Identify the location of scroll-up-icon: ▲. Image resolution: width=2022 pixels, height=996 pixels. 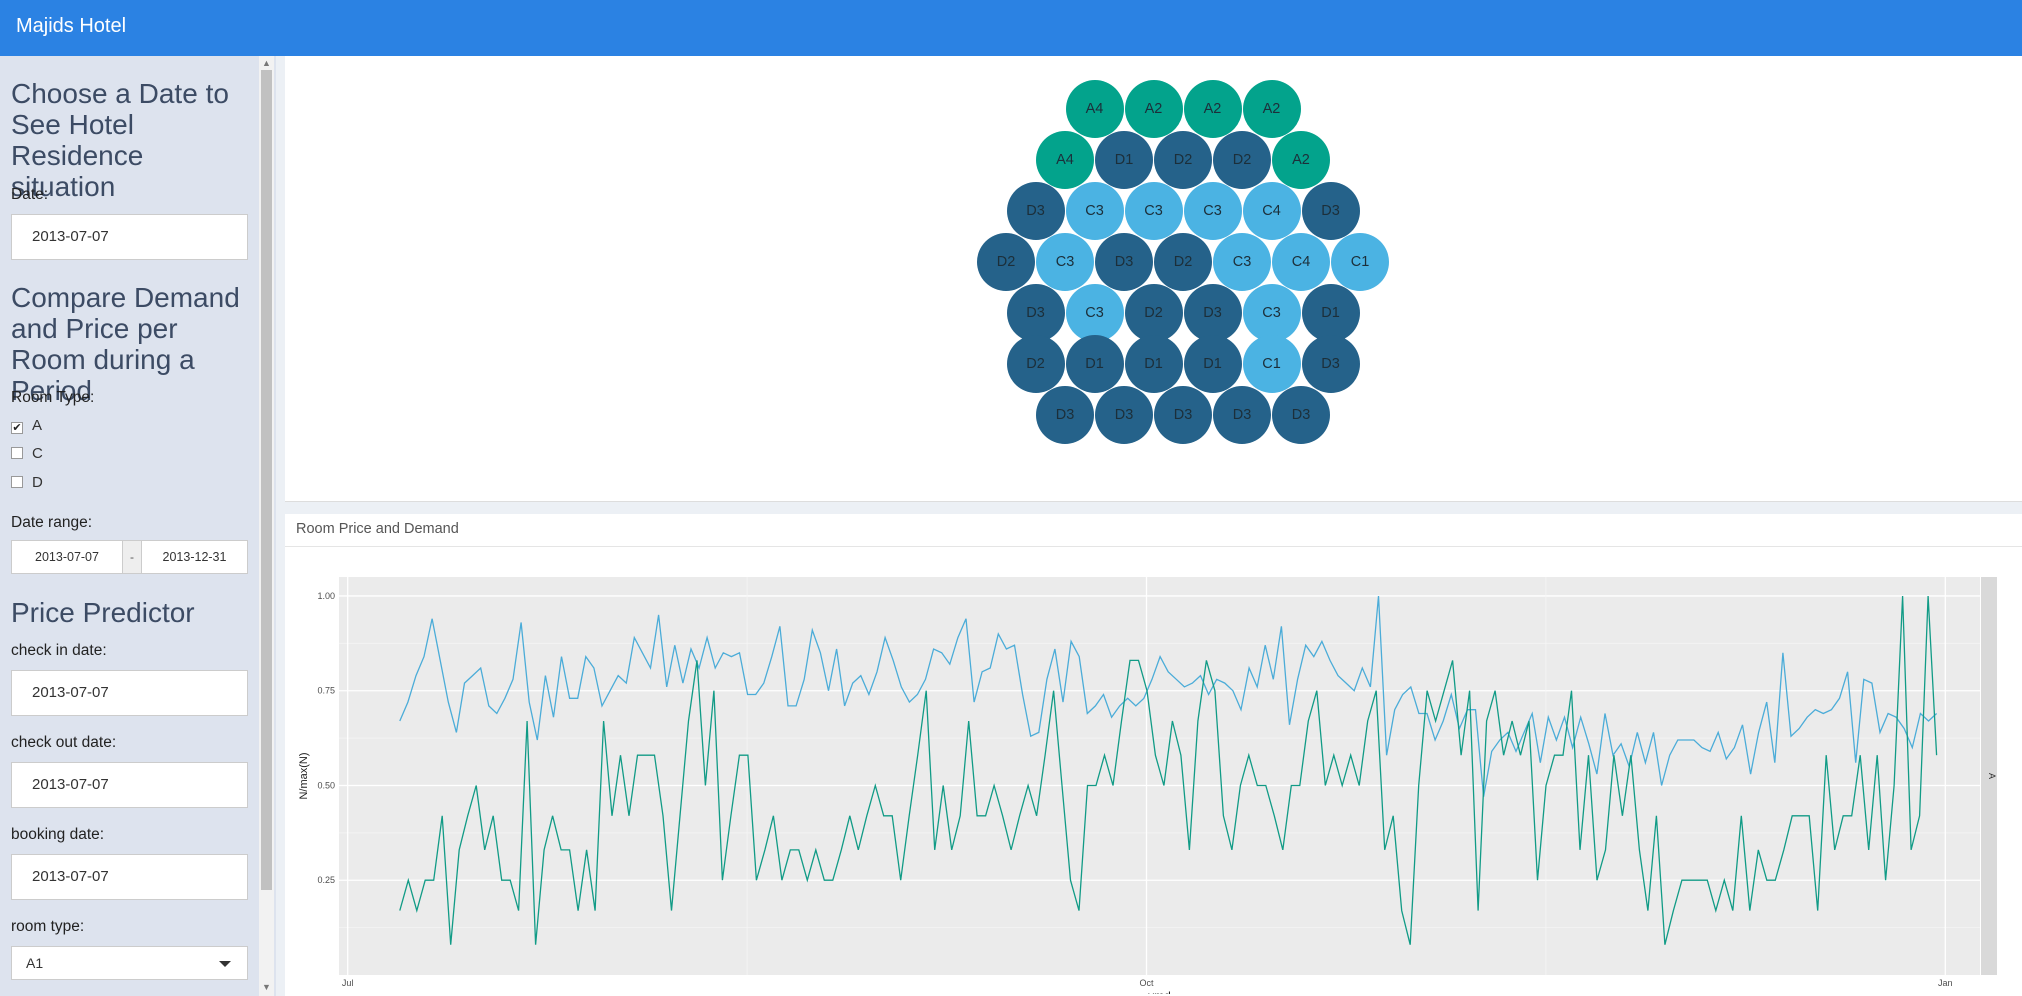
(266, 63).